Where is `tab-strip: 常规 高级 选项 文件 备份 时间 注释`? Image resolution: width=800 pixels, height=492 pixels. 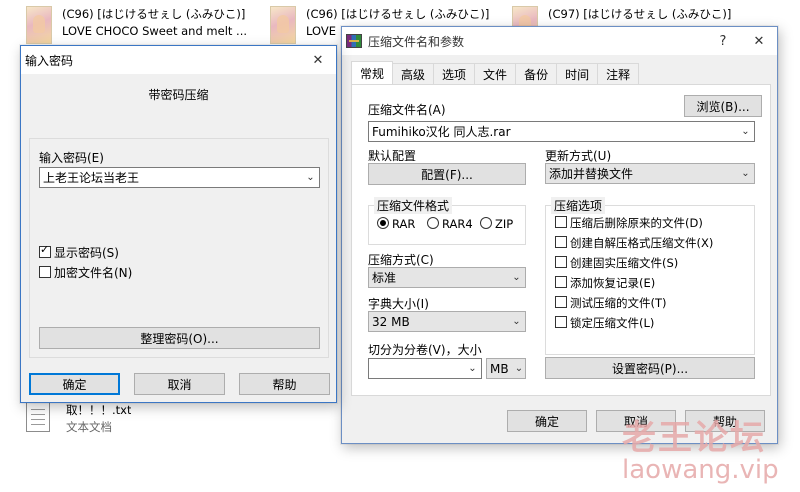 tab-strip: 常规 高级 选项 文件 备份 时间 注释 is located at coordinates (495, 72).